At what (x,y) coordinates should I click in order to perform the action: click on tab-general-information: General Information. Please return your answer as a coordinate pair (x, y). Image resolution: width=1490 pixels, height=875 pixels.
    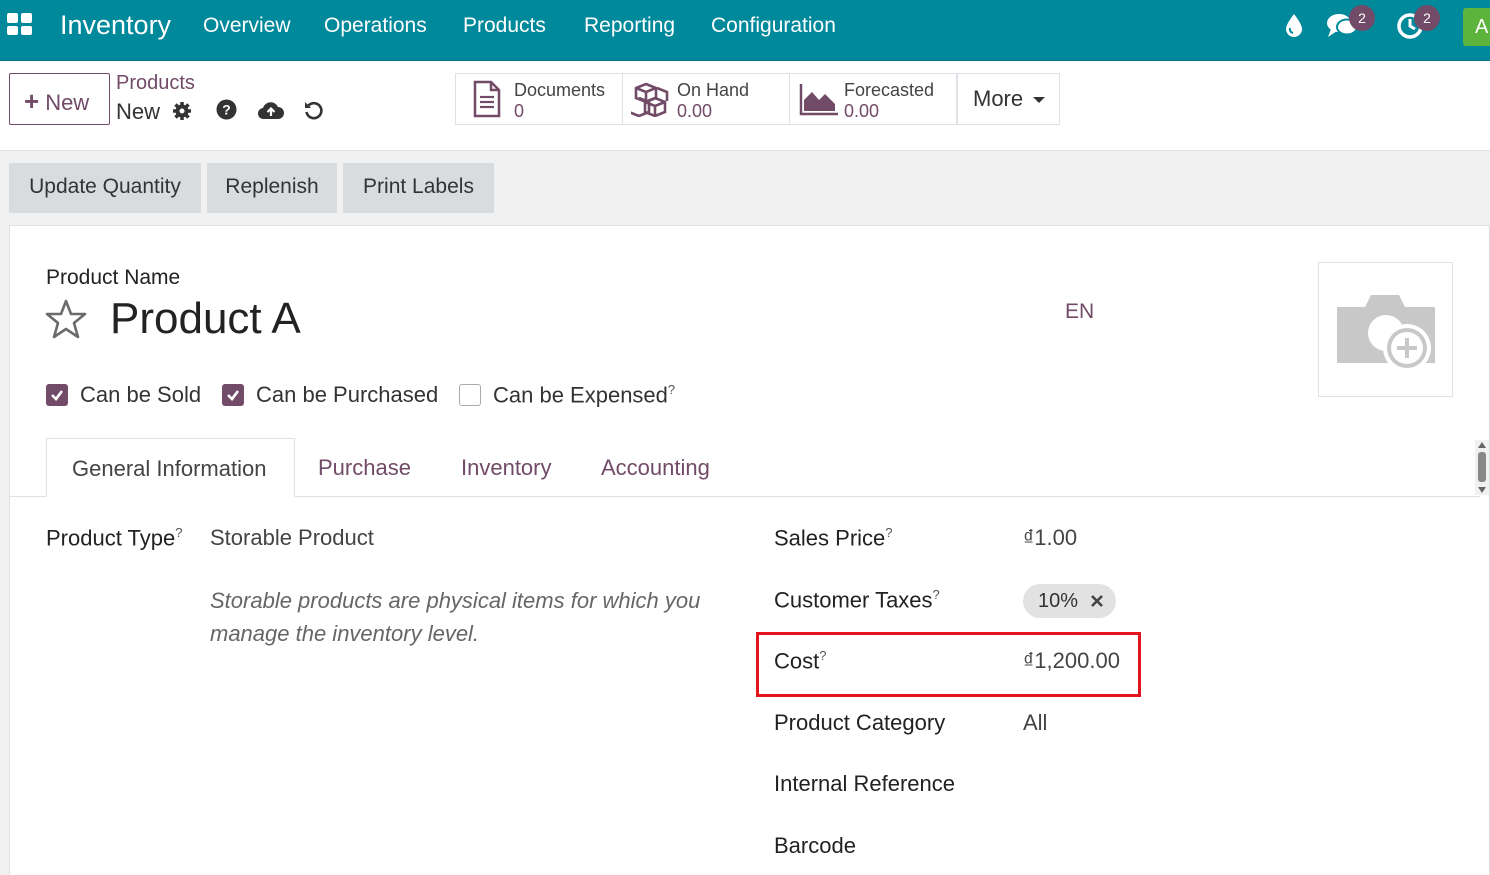
    Looking at the image, I should click on (170, 467).